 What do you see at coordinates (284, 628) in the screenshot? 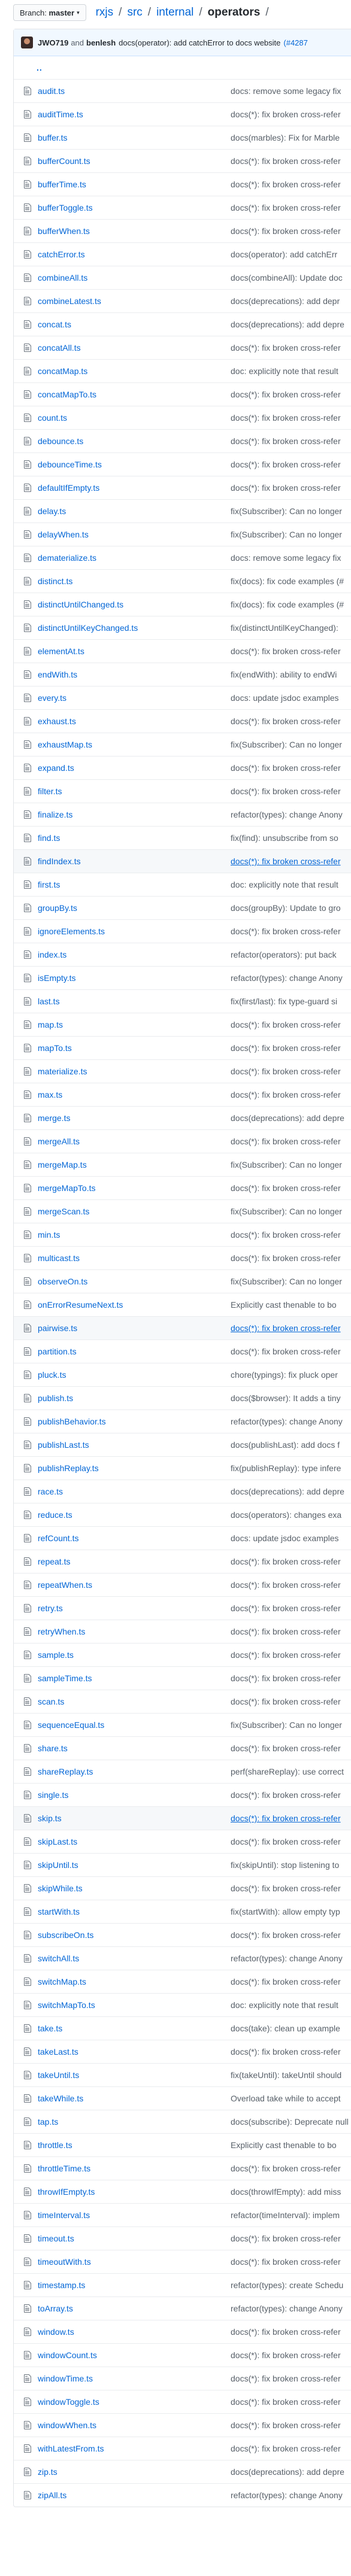
I see `commit-message-link: fix(distinctUntilKeyChanged):` at bounding box center [284, 628].